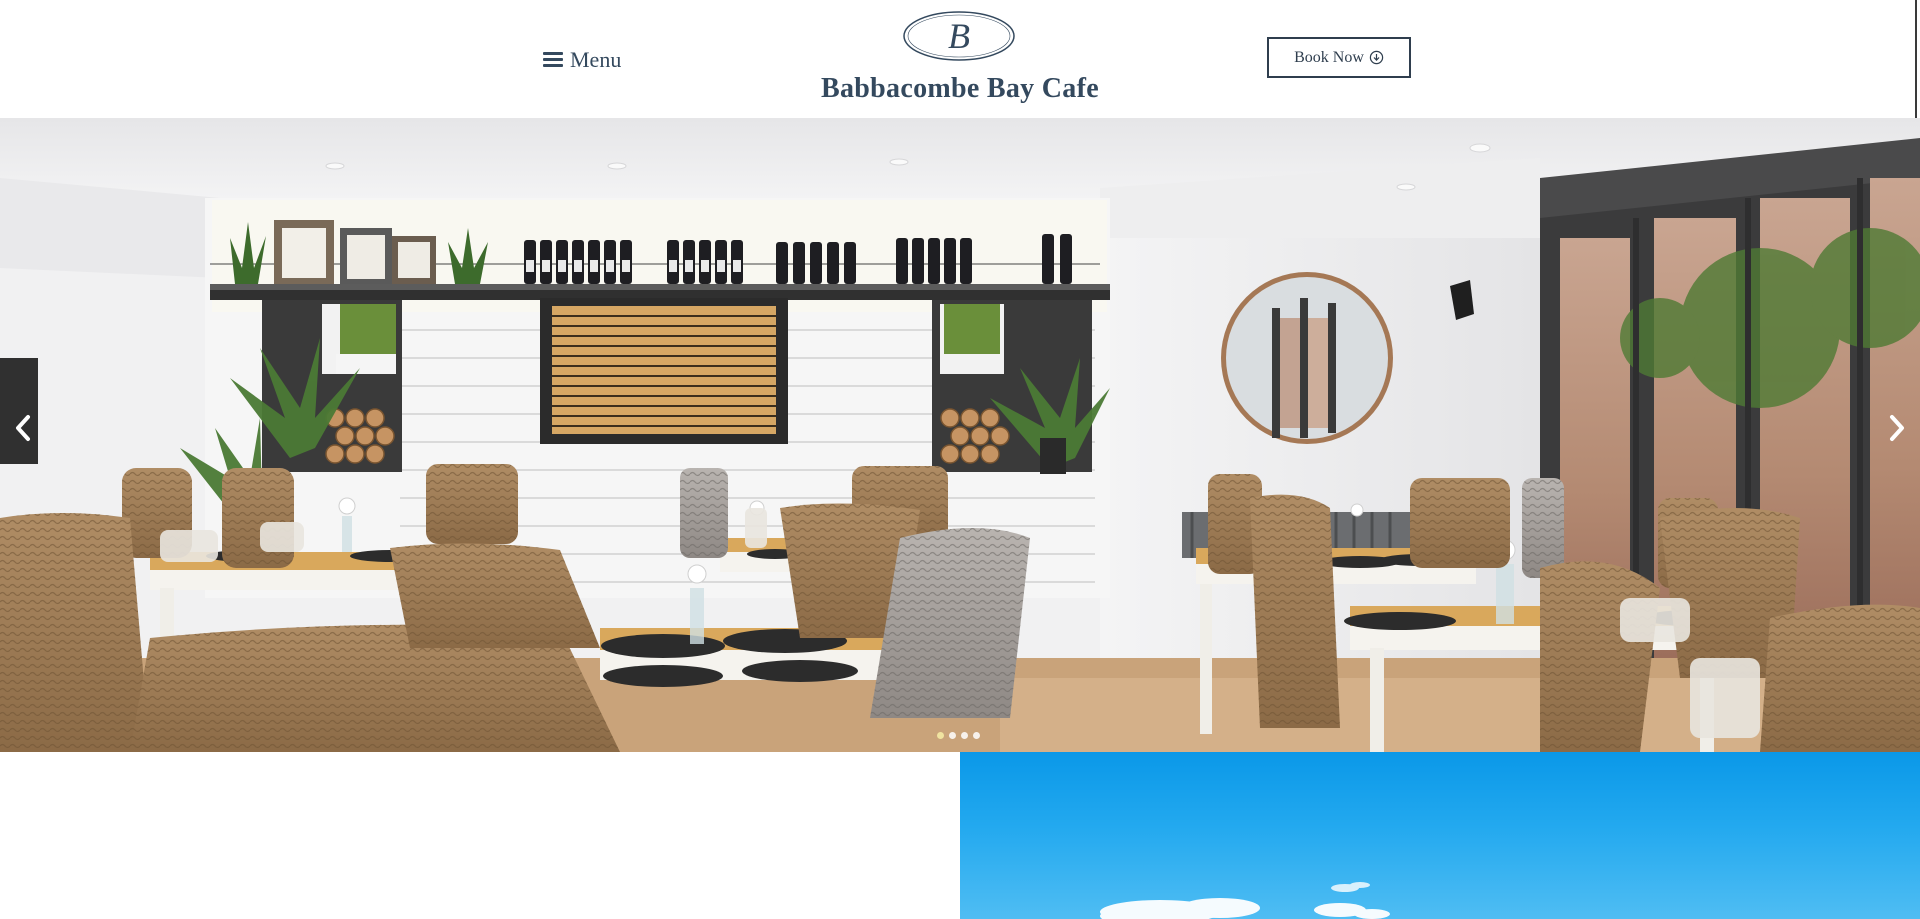 The width and height of the screenshot is (1920, 919). What do you see at coordinates (960, 89) in the screenshot?
I see `site-title: Babbacombe Bay Cafe` at bounding box center [960, 89].